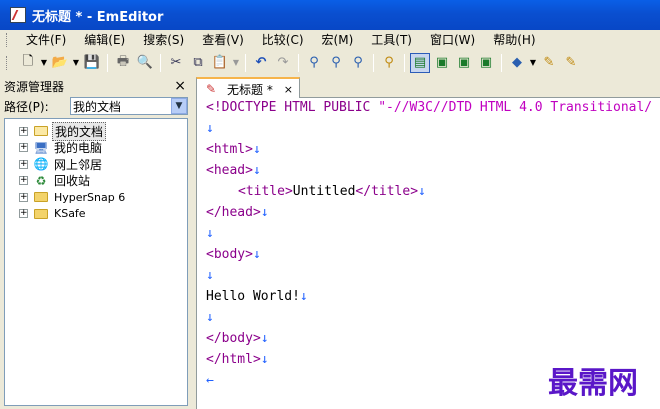 The width and height of the screenshot is (660, 409). Describe the element at coordinates (123, 63) in the screenshot. I see `print-icon: 🖶` at that location.